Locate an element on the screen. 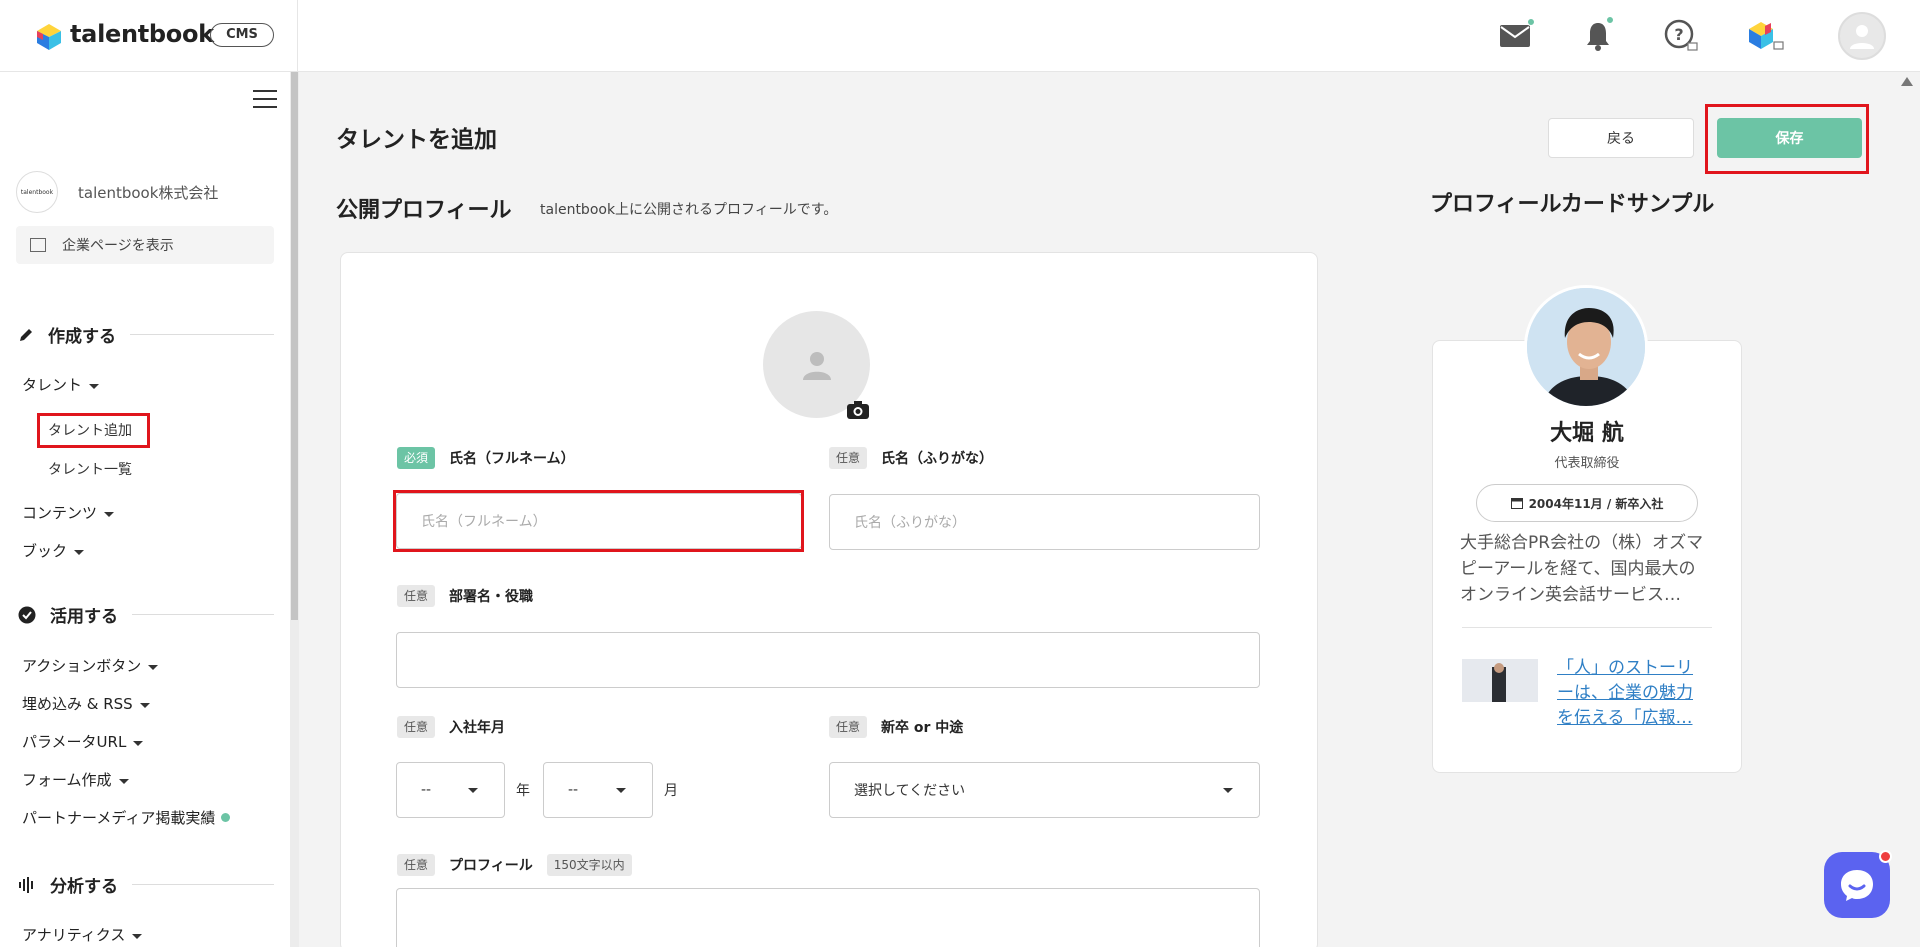 This screenshot has width=1920, height=947. sidebar-item-talent-label: タレント is located at coordinates (52, 385).